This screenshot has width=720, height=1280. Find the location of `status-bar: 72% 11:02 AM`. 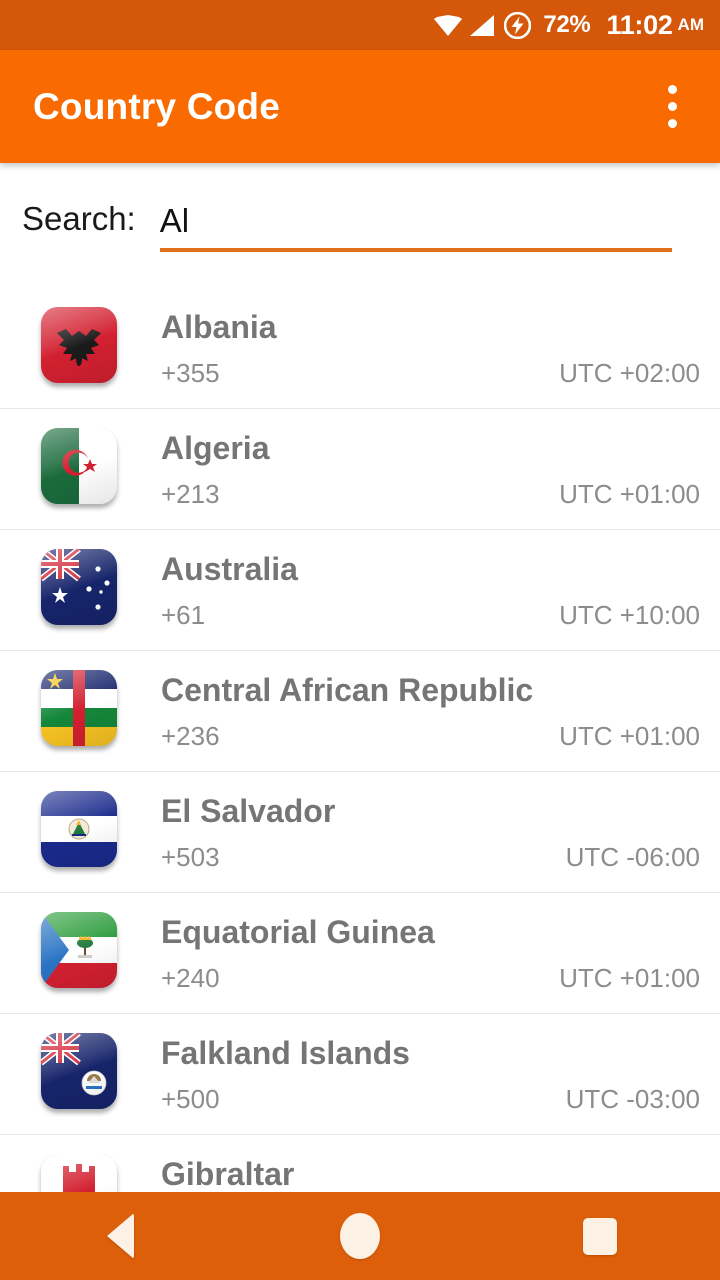

status-bar: 72% 11:02 AM is located at coordinates (360, 25).